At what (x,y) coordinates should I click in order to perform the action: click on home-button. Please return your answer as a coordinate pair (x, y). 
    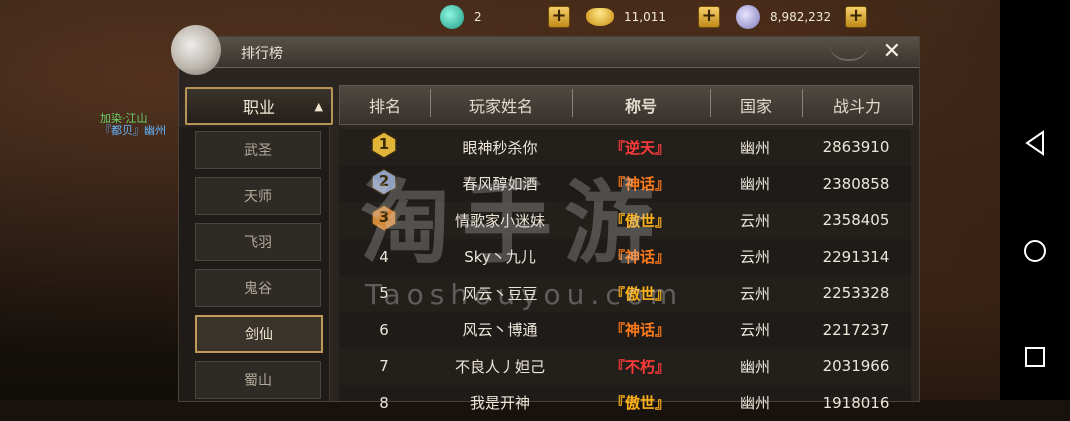
    Looking at the image, I should click on (1035, 251).